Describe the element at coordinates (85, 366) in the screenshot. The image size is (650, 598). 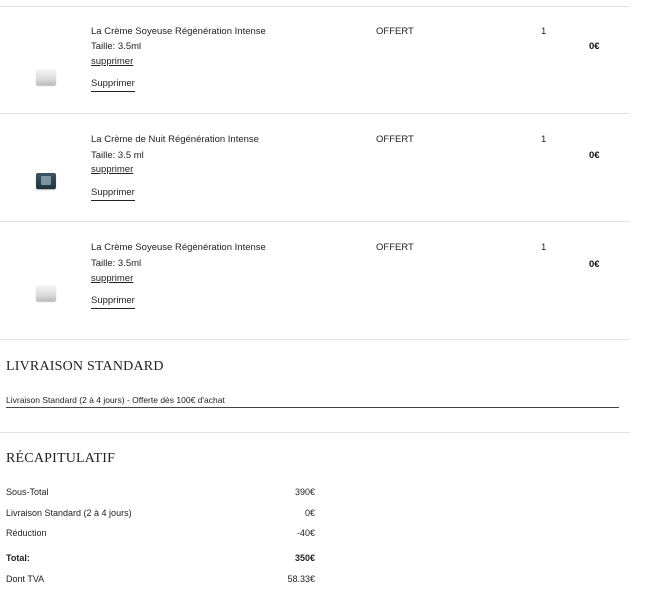
I see `shipping-title: LIVRAISON STANDARD` at that location.